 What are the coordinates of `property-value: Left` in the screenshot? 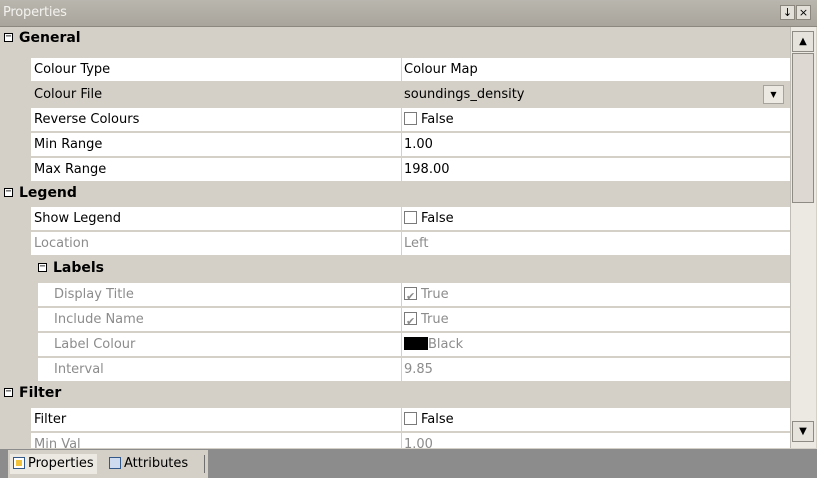 It's located at (595, 244).